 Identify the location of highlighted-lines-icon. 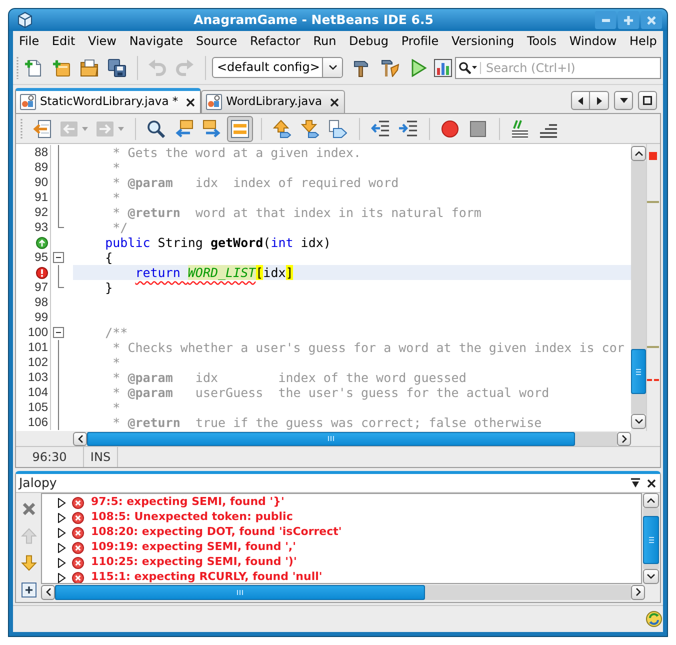
(240, 129).